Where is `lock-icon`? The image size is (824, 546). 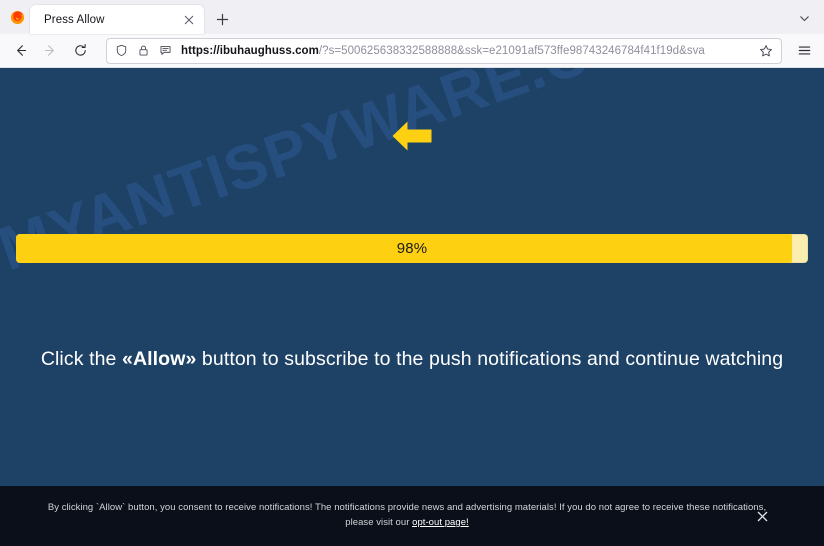 lock-icon is located at coordinates (143, 51).